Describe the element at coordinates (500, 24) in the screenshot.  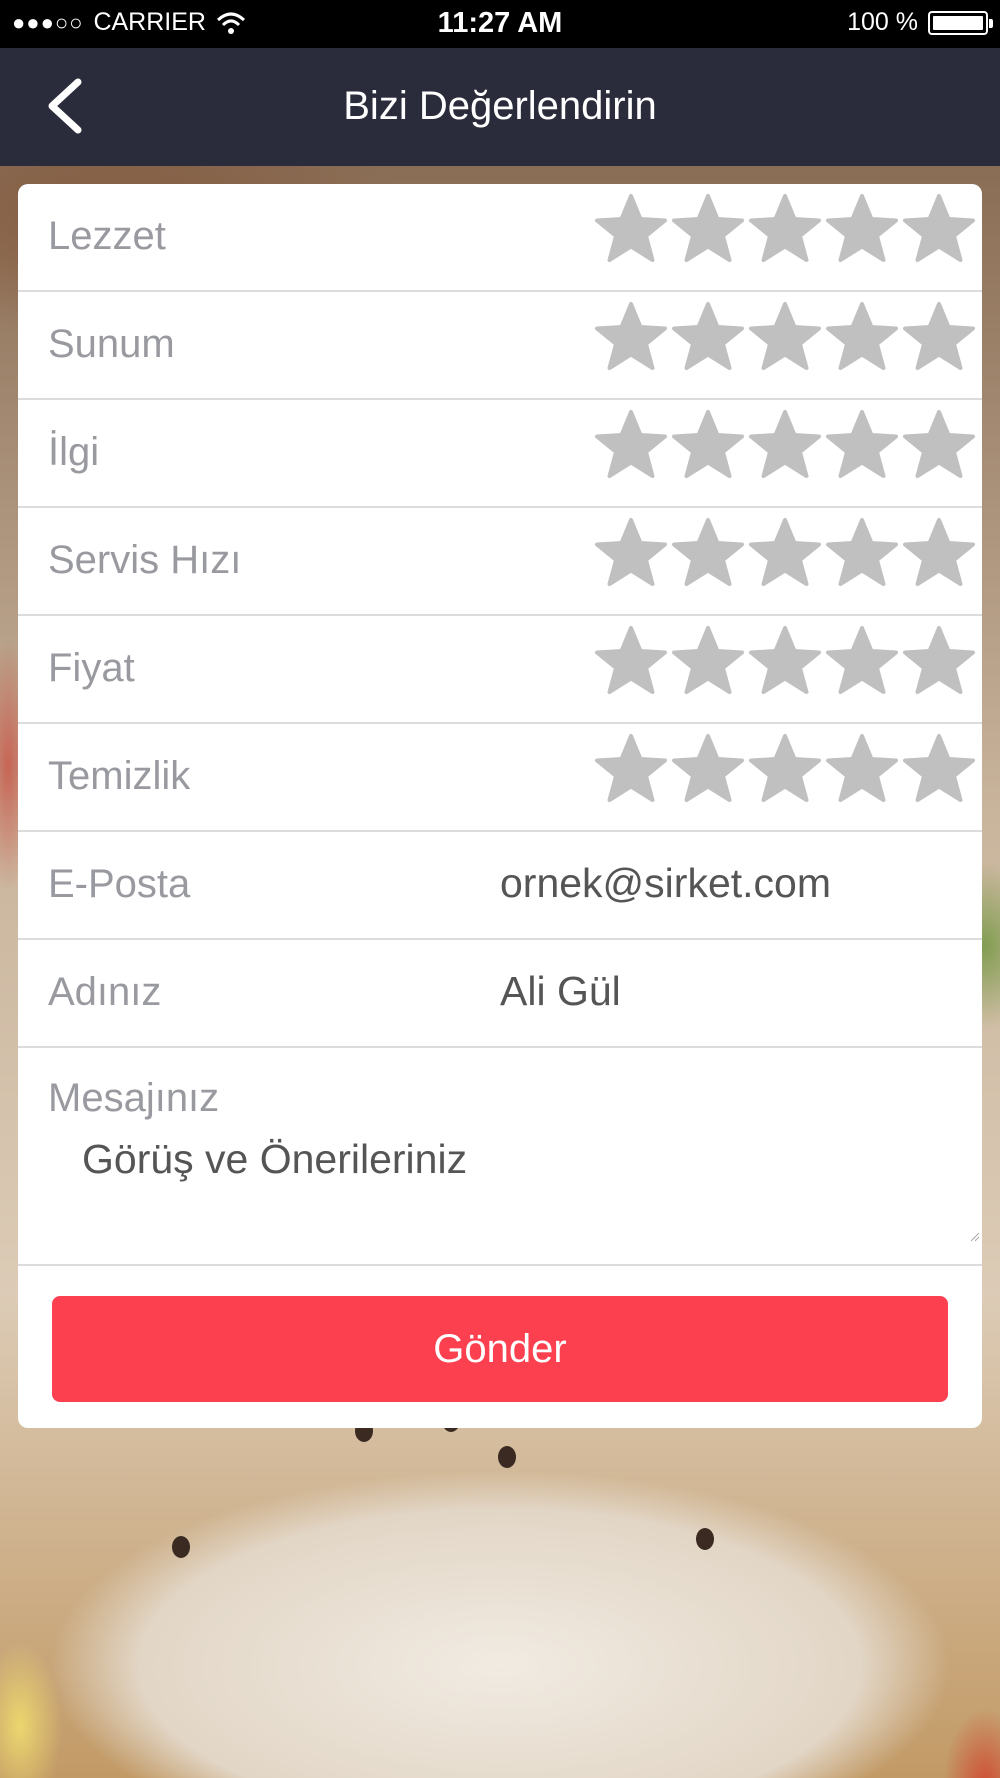
I see `status-bar: ●●●○○ CARRIER 11:27 AM 100 %` at that location.